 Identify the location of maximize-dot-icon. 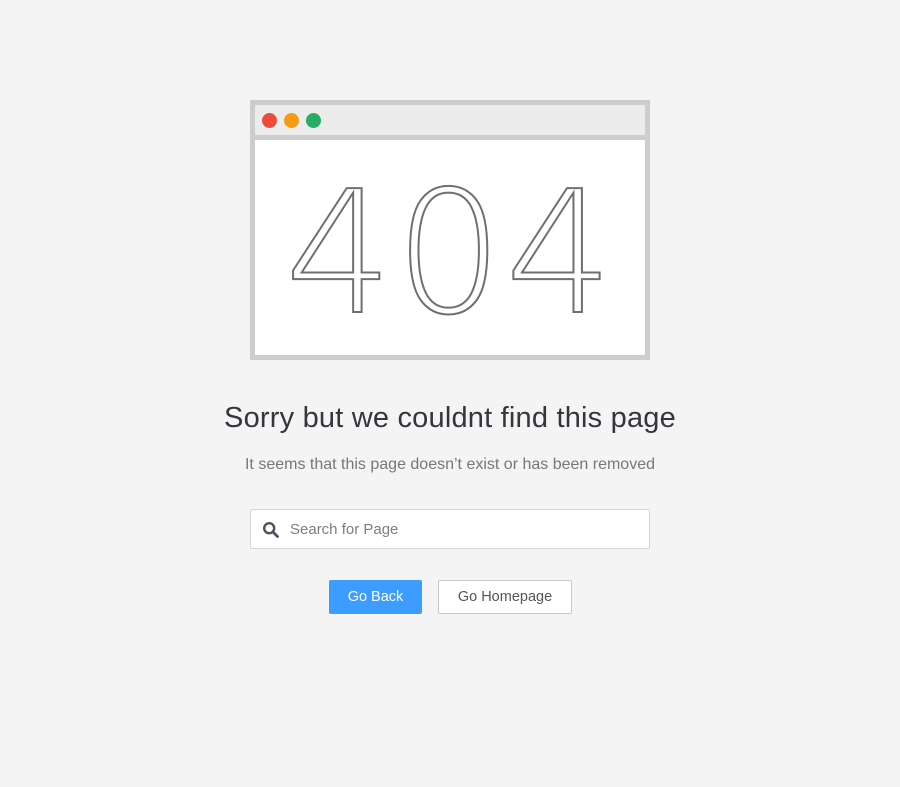
(313, 120).